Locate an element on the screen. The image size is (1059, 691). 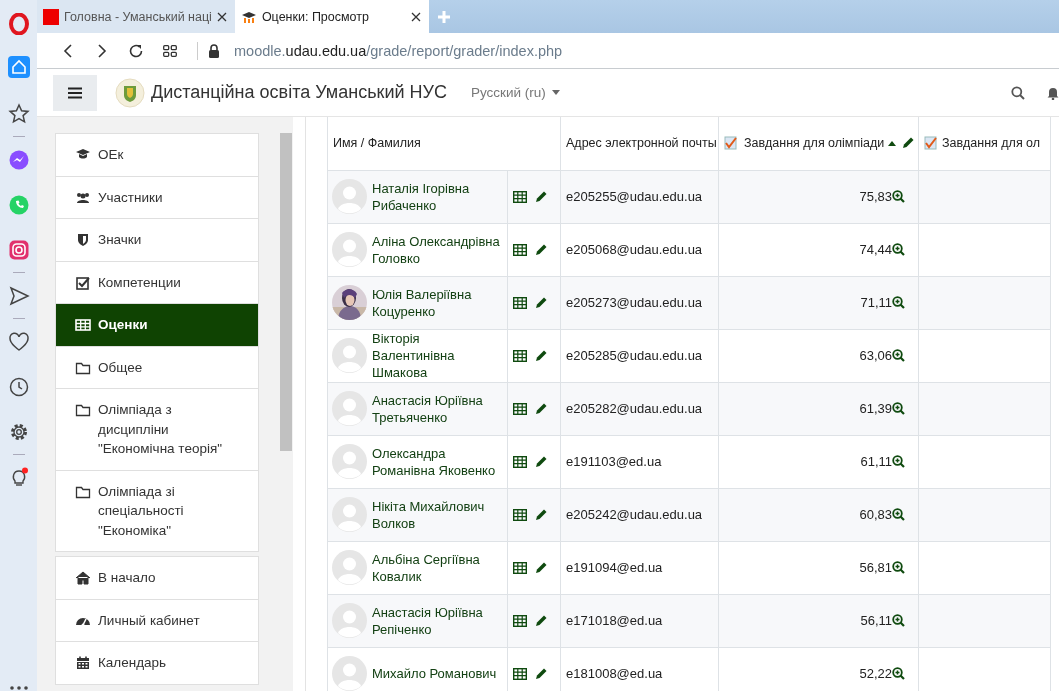
grade-value: 61,39 is located at coordinates (875, 408).